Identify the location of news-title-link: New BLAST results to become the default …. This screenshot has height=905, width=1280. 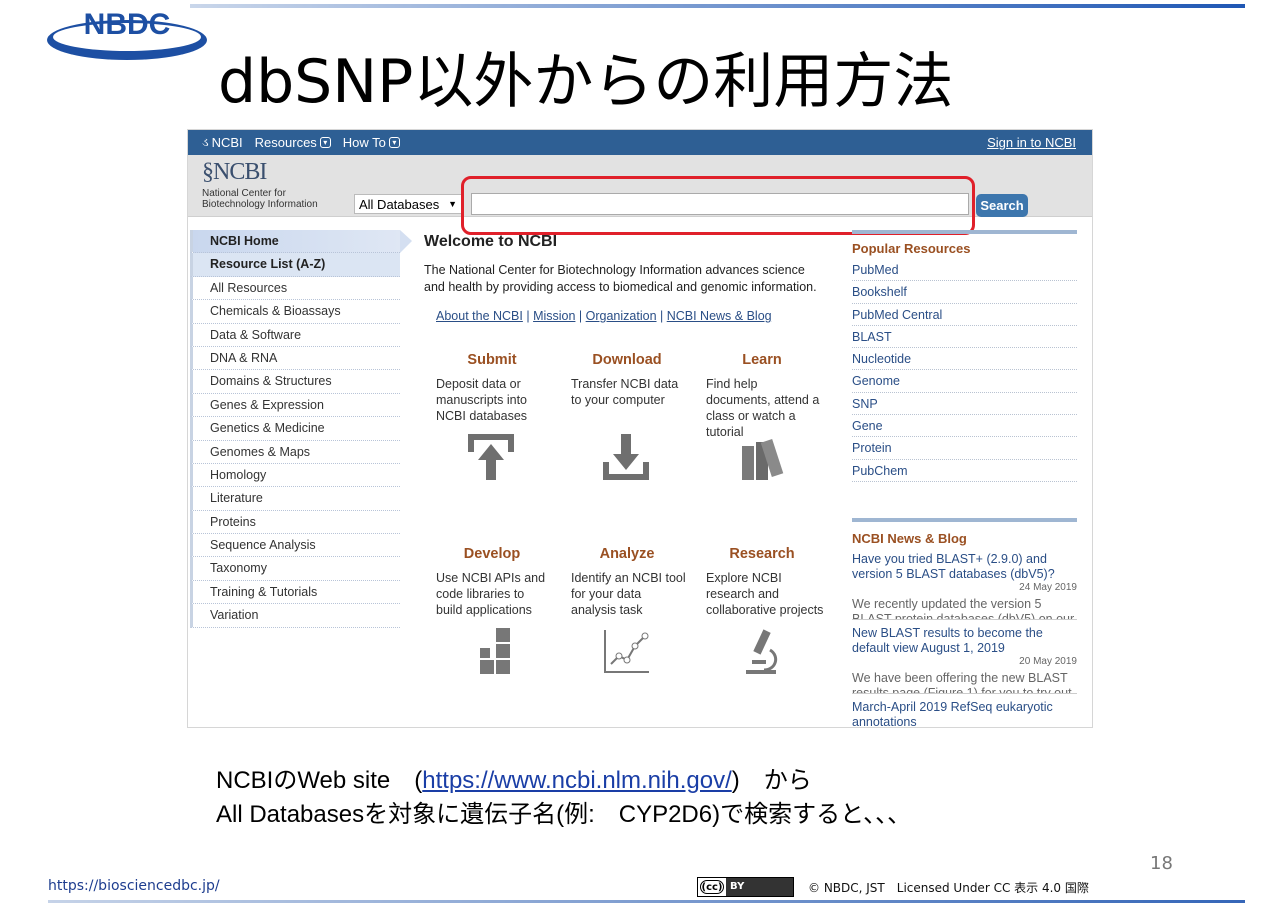
(964, 641).